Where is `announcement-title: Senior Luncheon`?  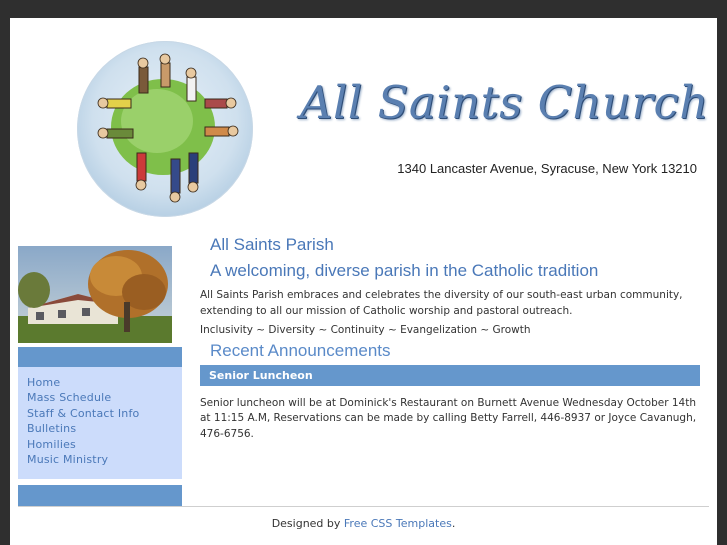
announcement-title: Senior Luncheon is located at coordinates (450, 375).